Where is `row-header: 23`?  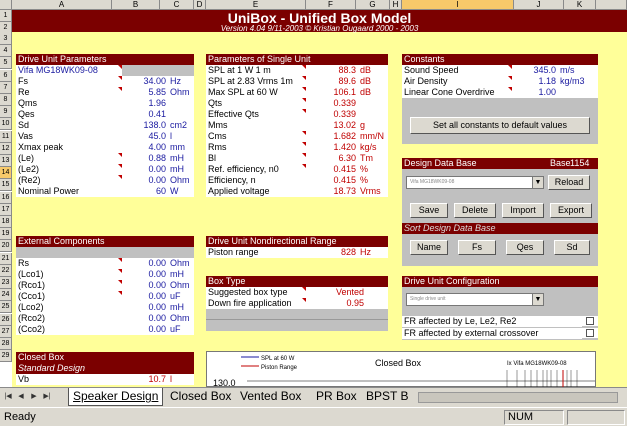 row-header: 23 is located at coordinates (6, 283).